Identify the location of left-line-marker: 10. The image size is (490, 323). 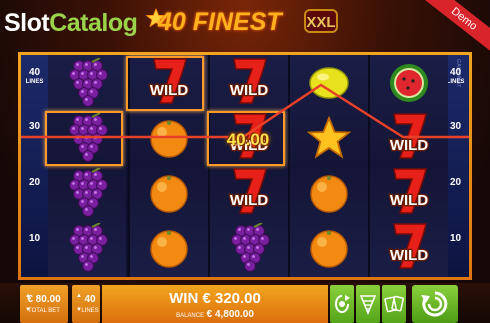
(34, 239).